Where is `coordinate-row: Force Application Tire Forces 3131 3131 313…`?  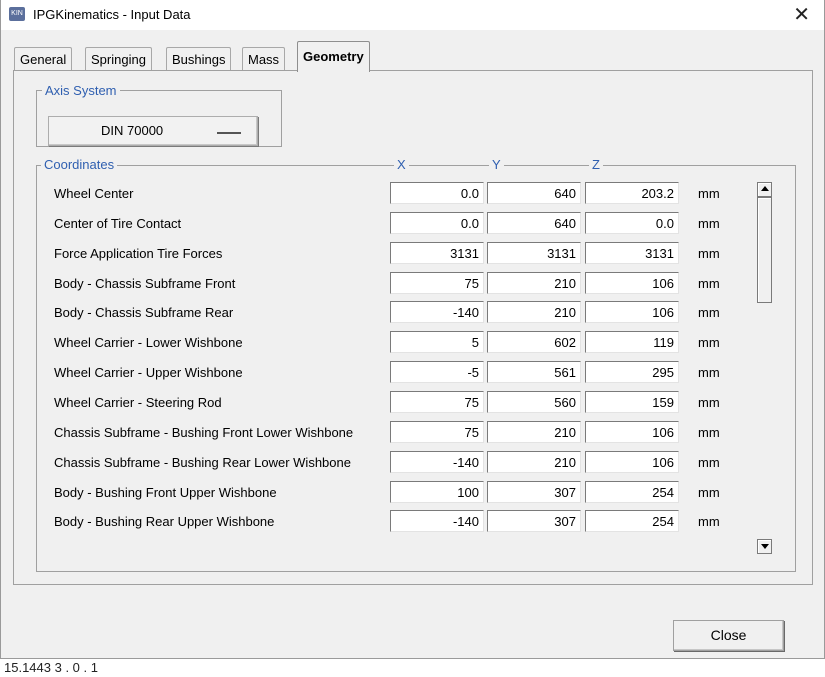 coordinate-row: Force Application Tire Forces 3131 3131 313… is located at coordinates (413, 253).